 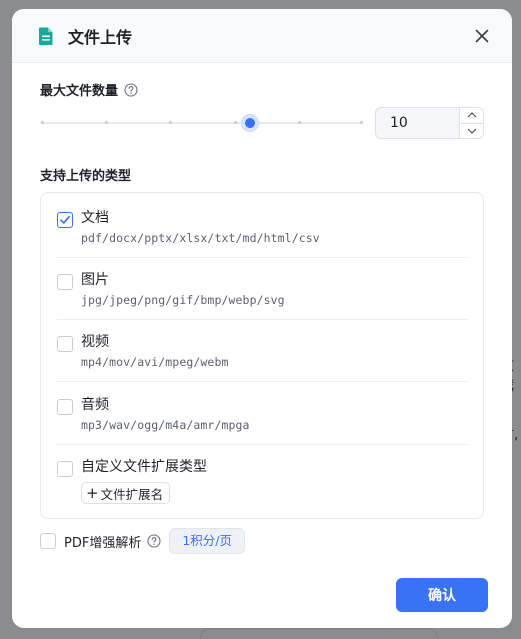 I want to click on confirm-button: 确认, so click(x=442, y=595).